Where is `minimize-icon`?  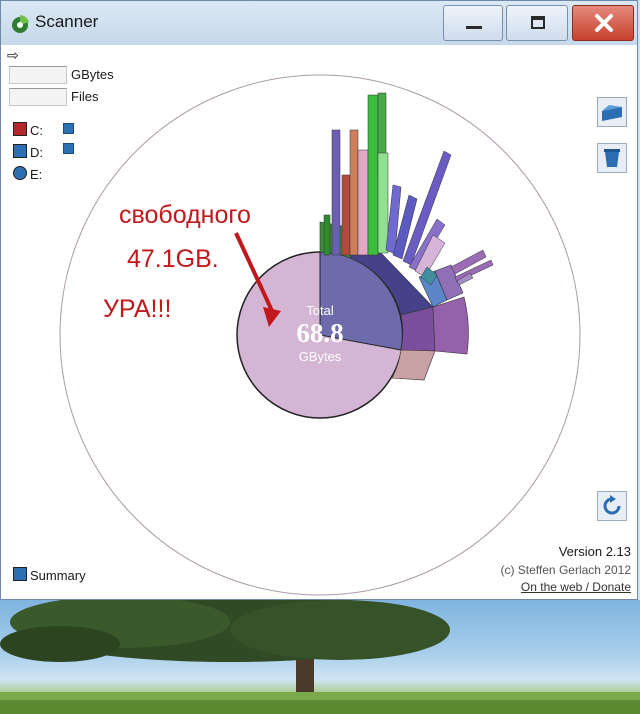
minimize-icon is located at coordinates (474, 27).